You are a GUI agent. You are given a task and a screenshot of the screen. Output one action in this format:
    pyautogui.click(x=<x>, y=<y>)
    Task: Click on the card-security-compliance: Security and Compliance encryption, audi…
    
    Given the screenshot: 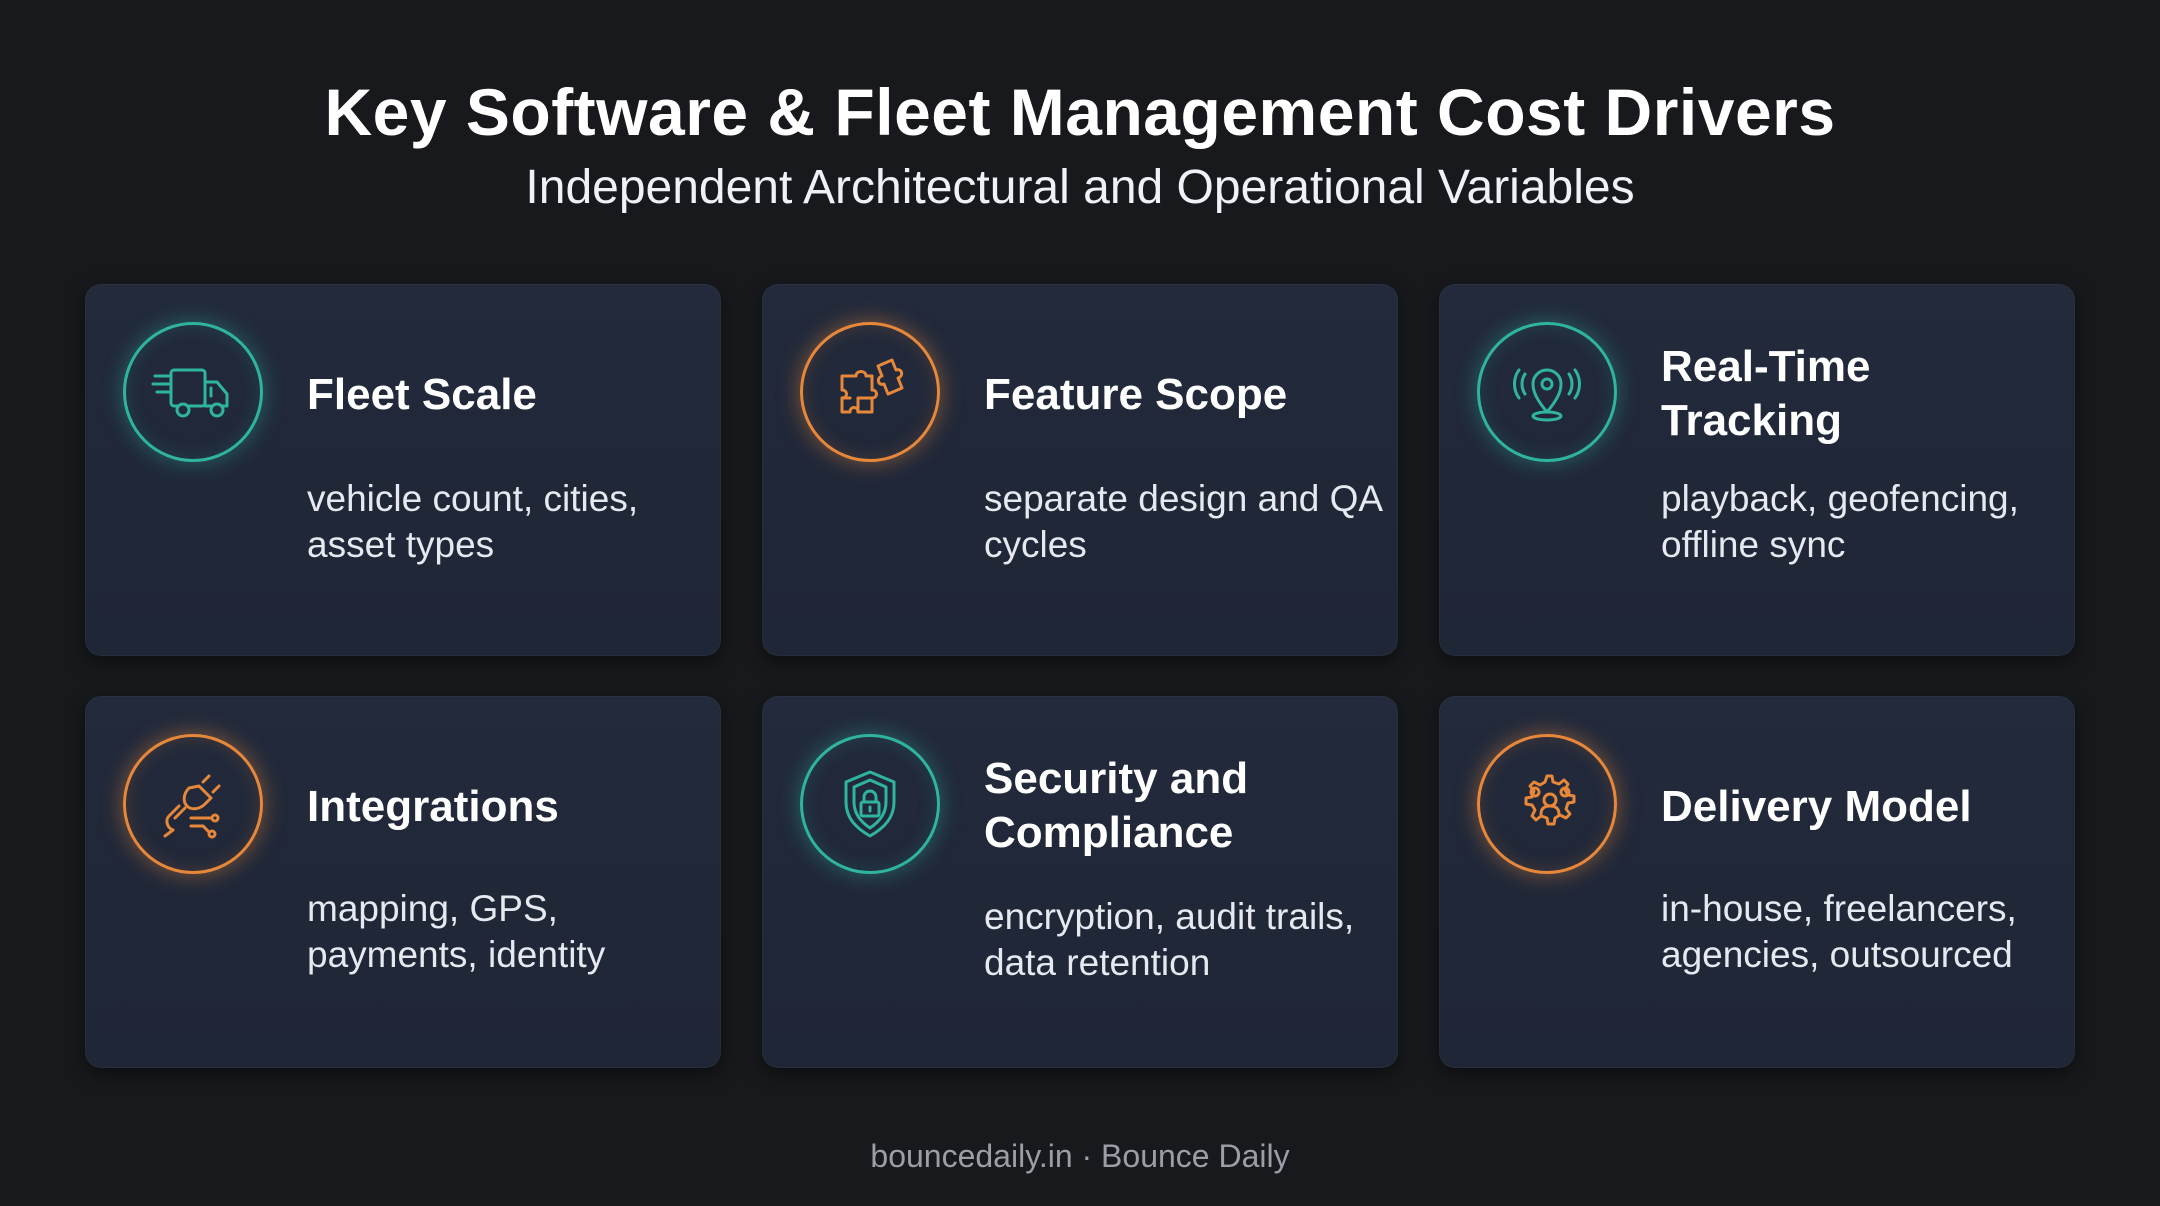 What is the action you would take?
    pyautogui.click(x=1080, y=882)
    